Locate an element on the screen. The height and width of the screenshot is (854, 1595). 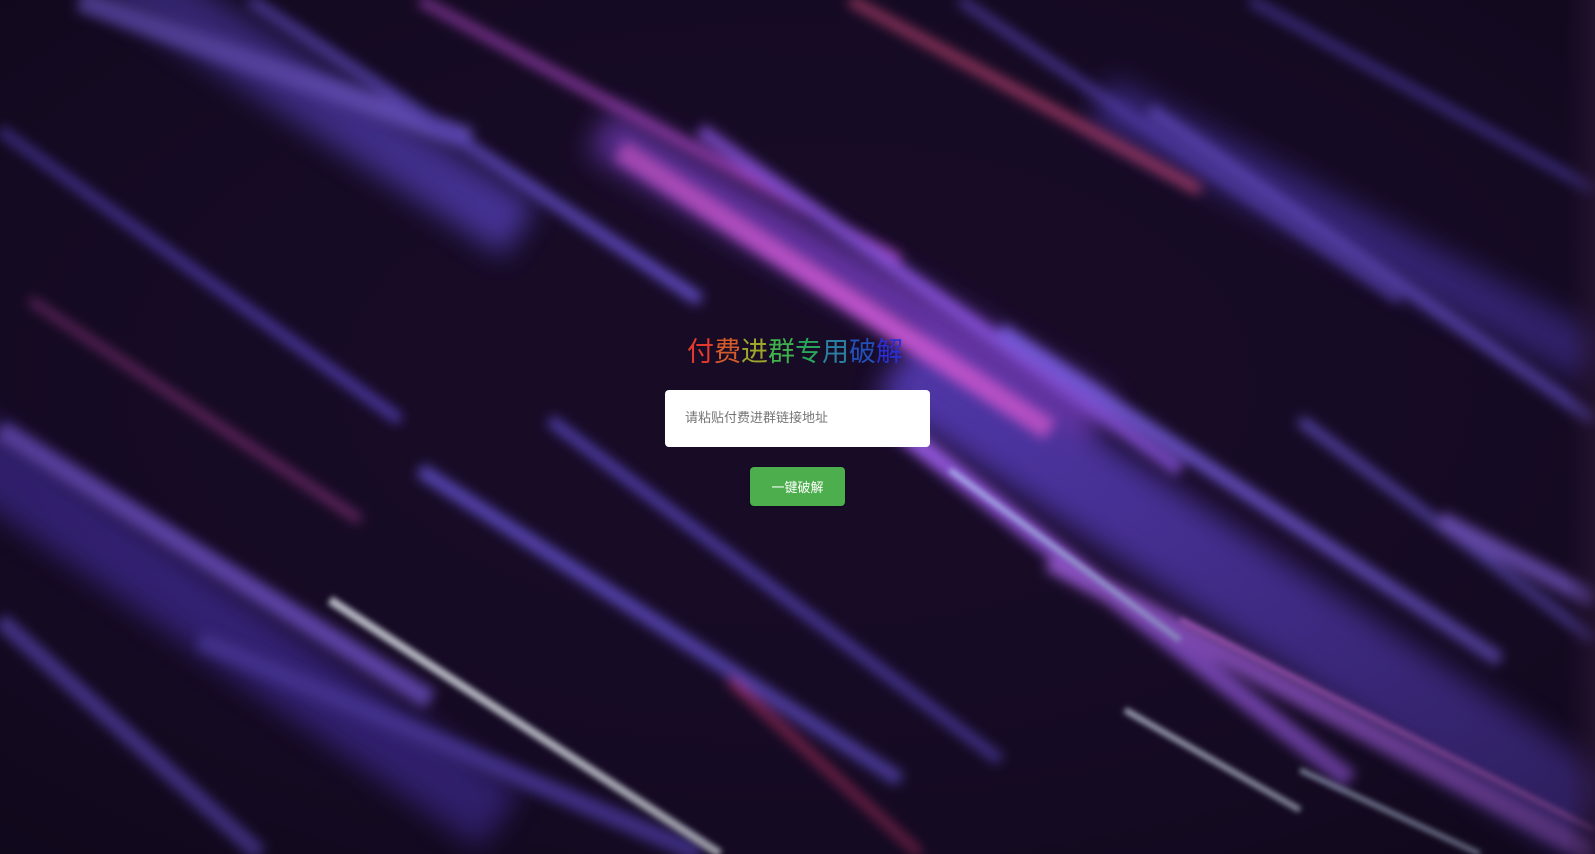
page-title: 付费进群专用破解 is located at coordinates (795, 353).